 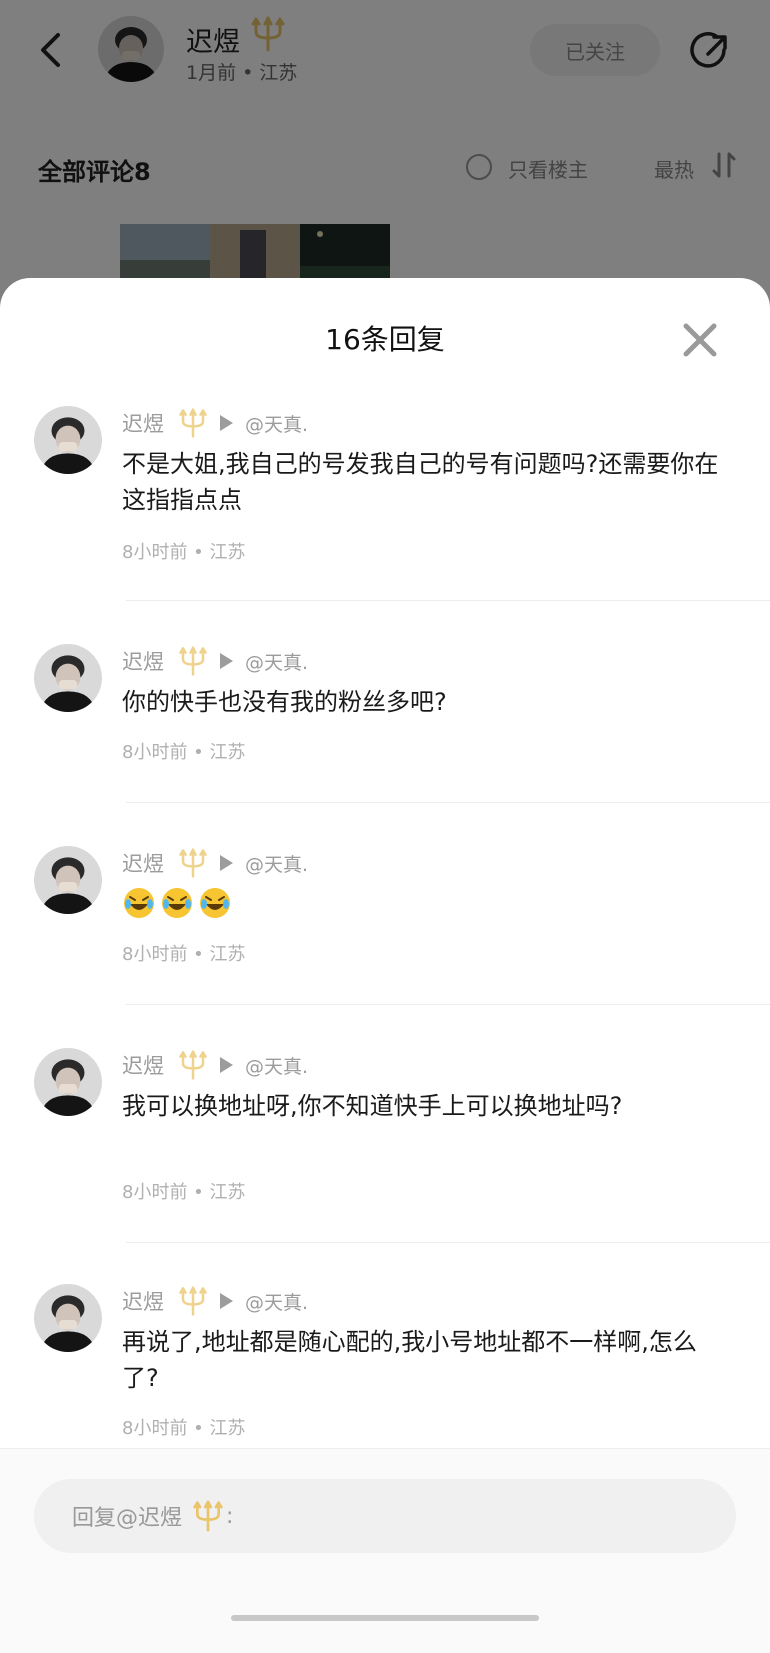 What do you see at coordinates (230, 1516) in the screenshot?
I see `reply-input-colon: :` at bounding box center [230, 1516].